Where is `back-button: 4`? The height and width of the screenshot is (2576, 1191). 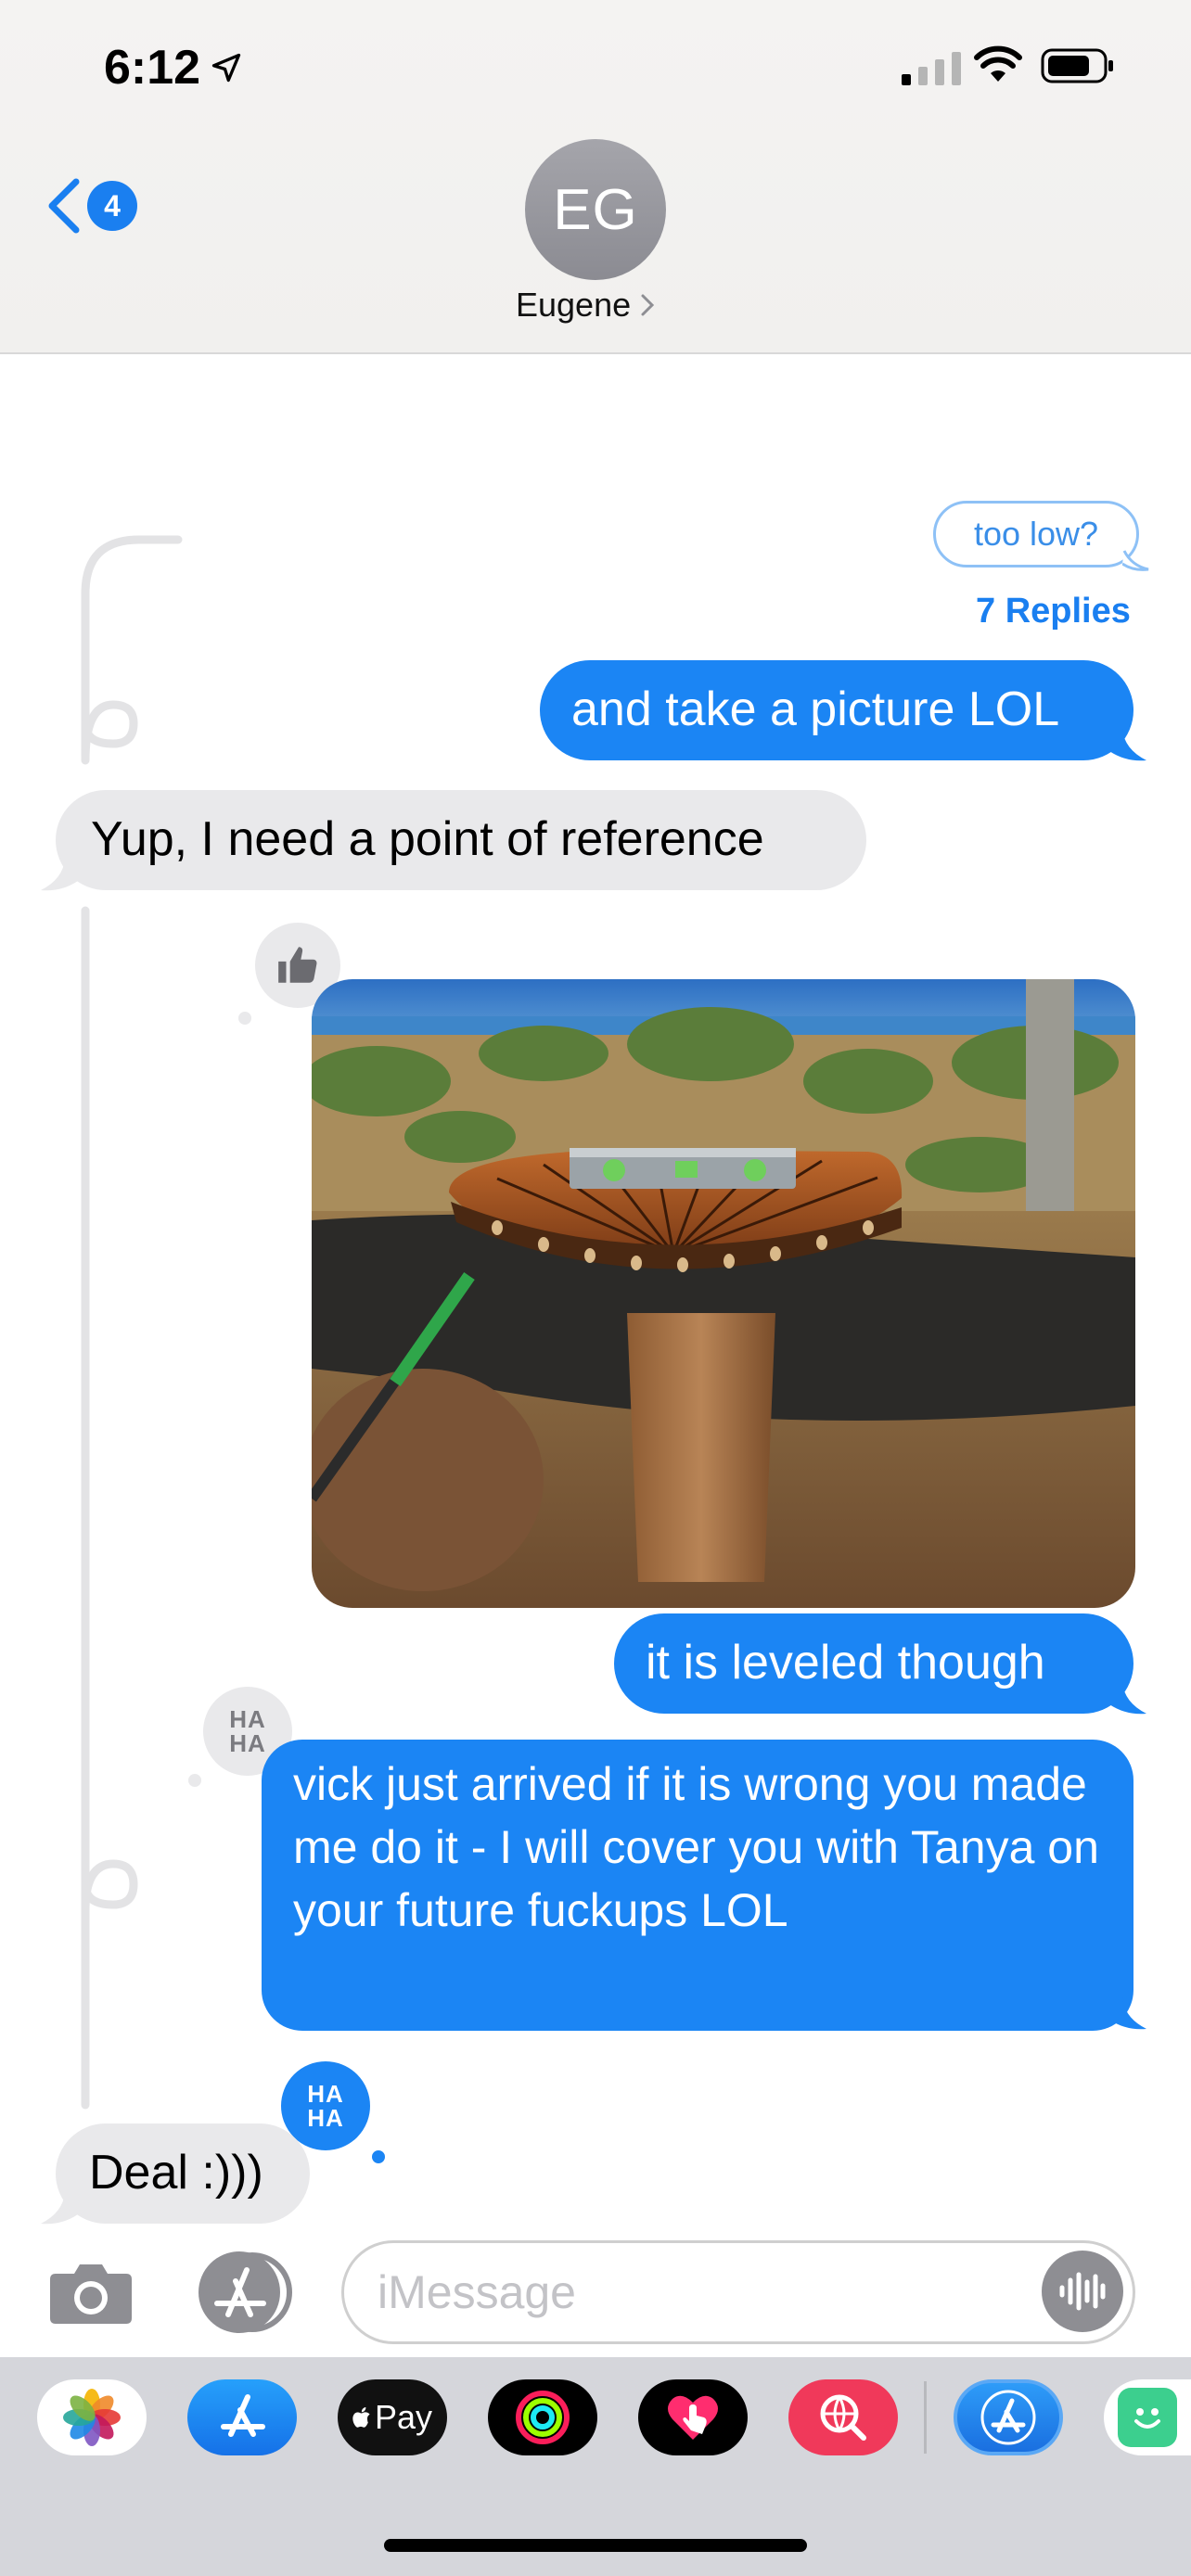
back-button: 4 is located at coordinates (91, 206).